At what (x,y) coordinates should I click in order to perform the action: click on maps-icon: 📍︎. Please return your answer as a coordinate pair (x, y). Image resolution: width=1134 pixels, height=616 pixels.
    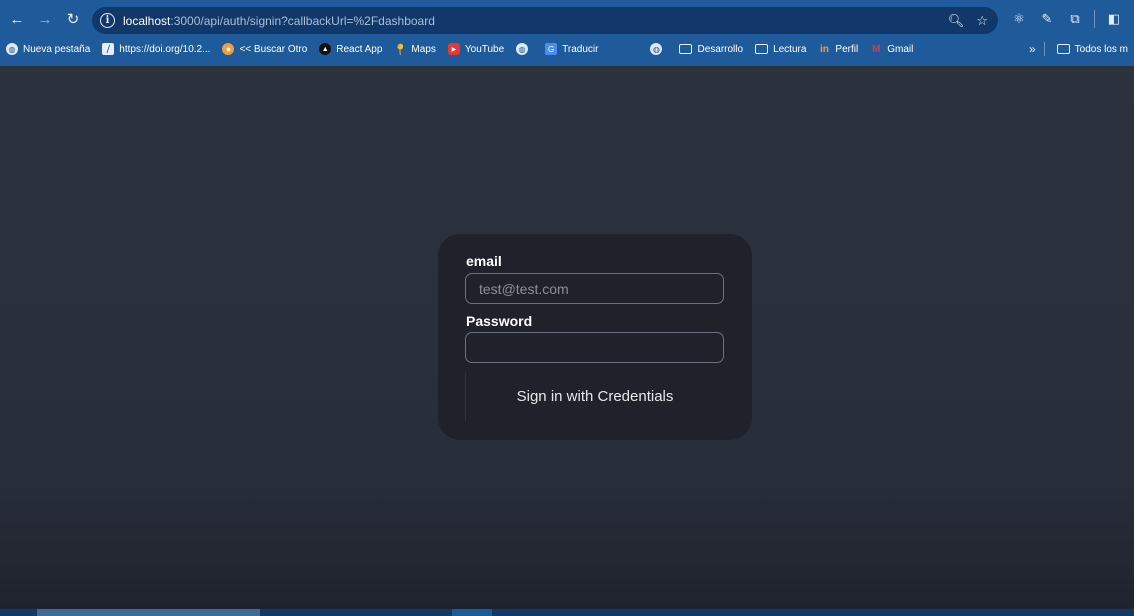
    Looking at the image, I should click on (400, 49).